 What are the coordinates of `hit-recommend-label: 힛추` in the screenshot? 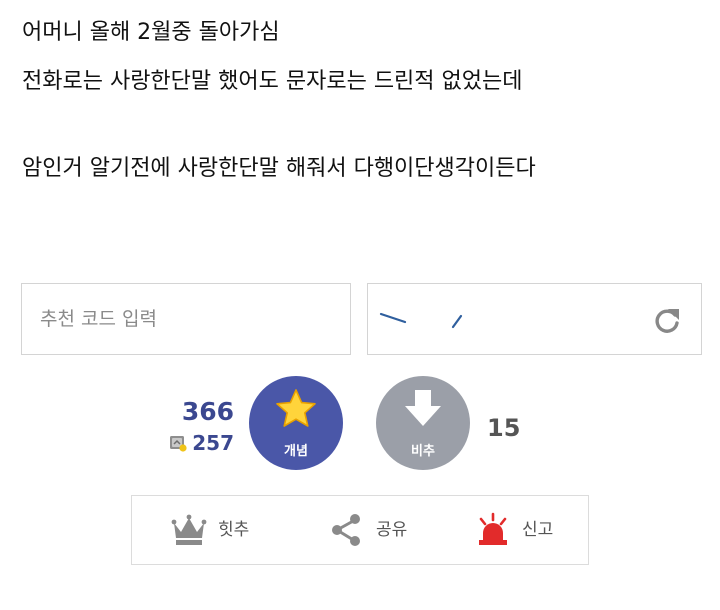 It's located at (234, 530).